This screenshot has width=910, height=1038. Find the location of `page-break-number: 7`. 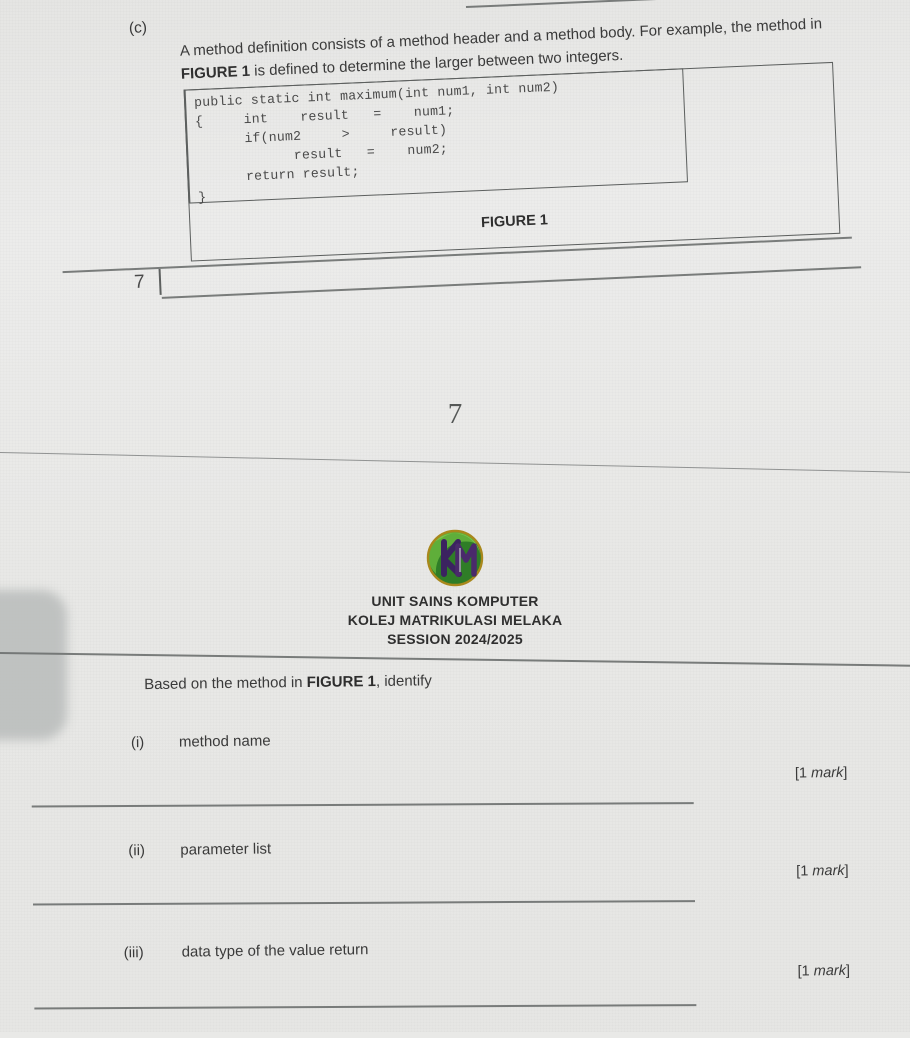

page-break-number: 7 is located at coordinates (139, 282).